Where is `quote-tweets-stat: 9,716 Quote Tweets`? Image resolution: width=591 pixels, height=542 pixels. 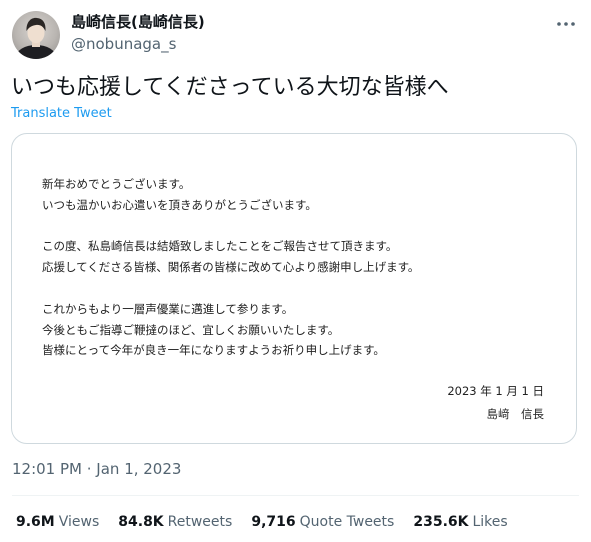
quote-tweets-stat: 9,716 Quote Tweets is located at coordinates (322, 522).